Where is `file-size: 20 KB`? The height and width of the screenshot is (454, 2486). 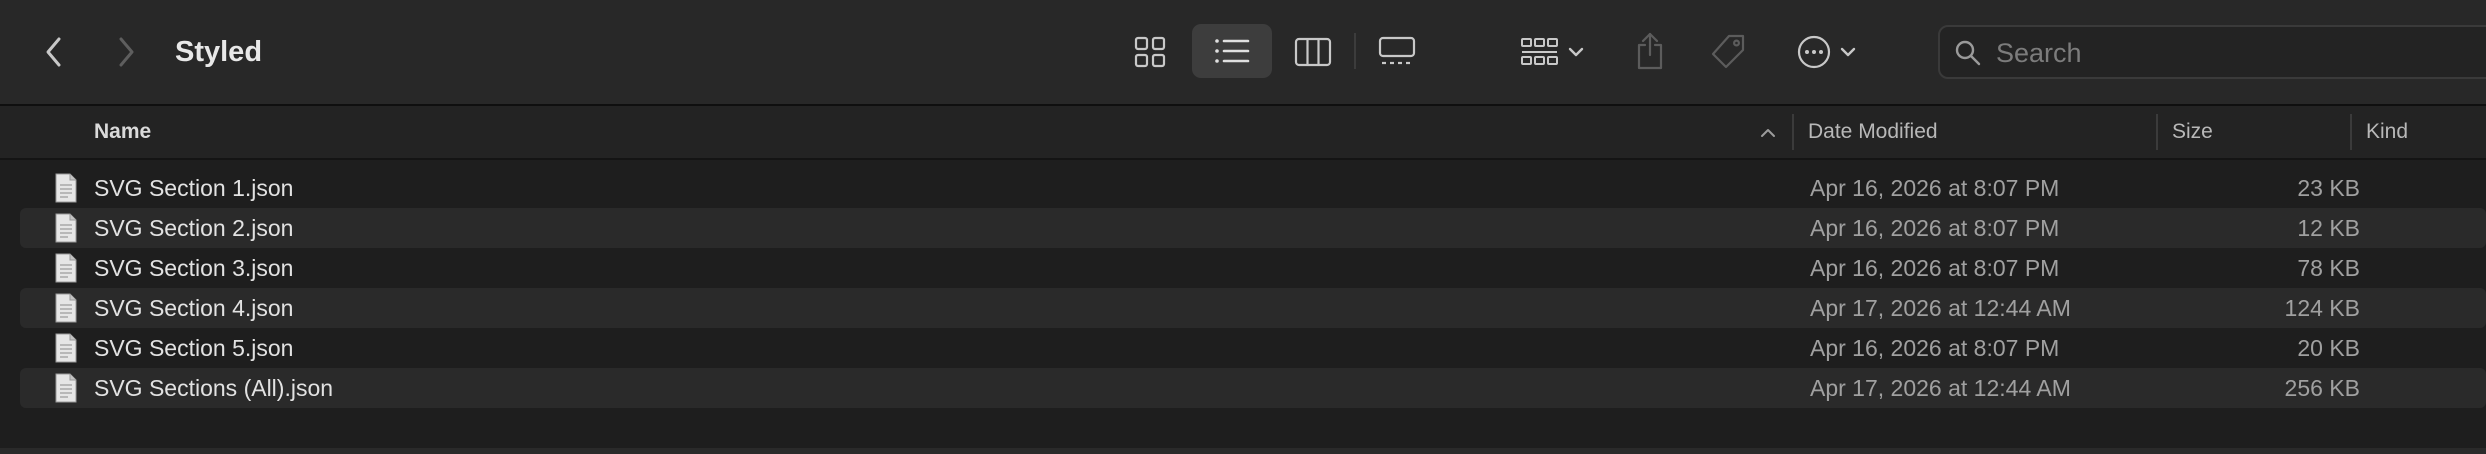 file-size: 20 KB is located at coordinates (2328, 348).